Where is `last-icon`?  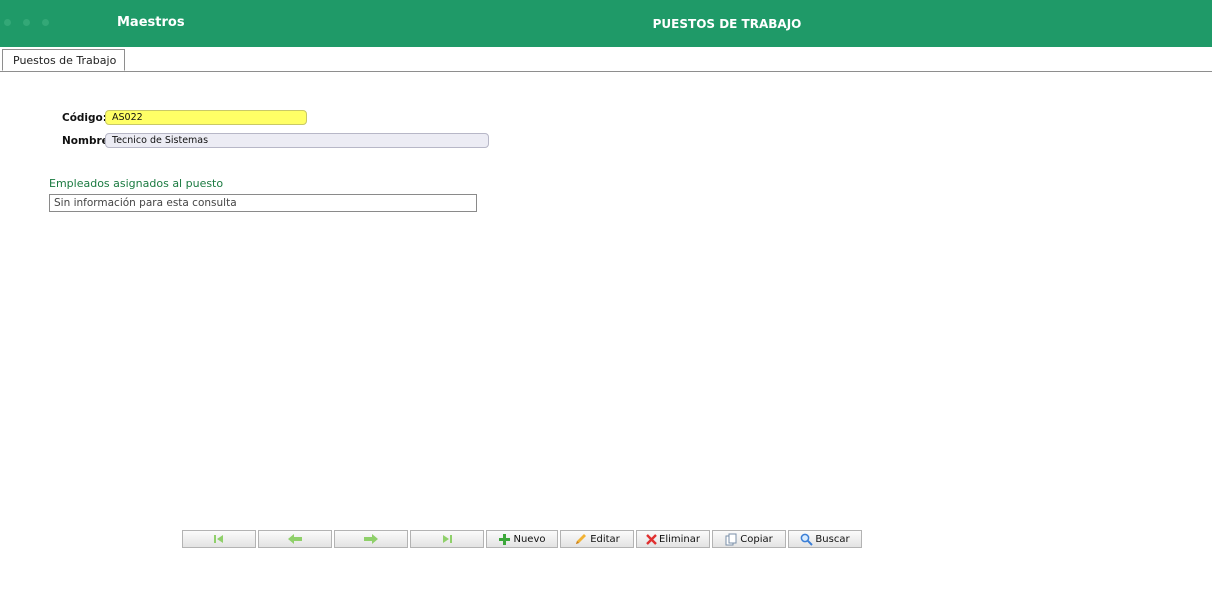
last-icon is located at coordinates (447, 539).